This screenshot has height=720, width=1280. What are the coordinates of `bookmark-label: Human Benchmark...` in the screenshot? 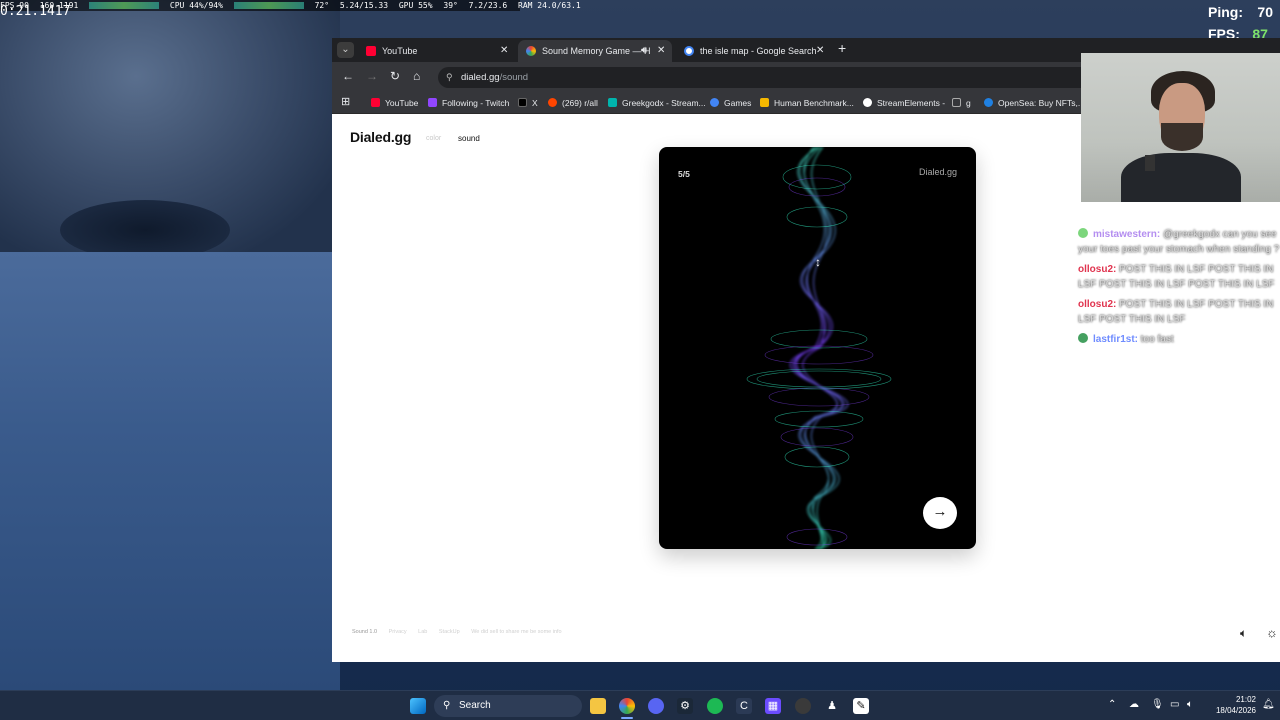 It's located at (814, 103).